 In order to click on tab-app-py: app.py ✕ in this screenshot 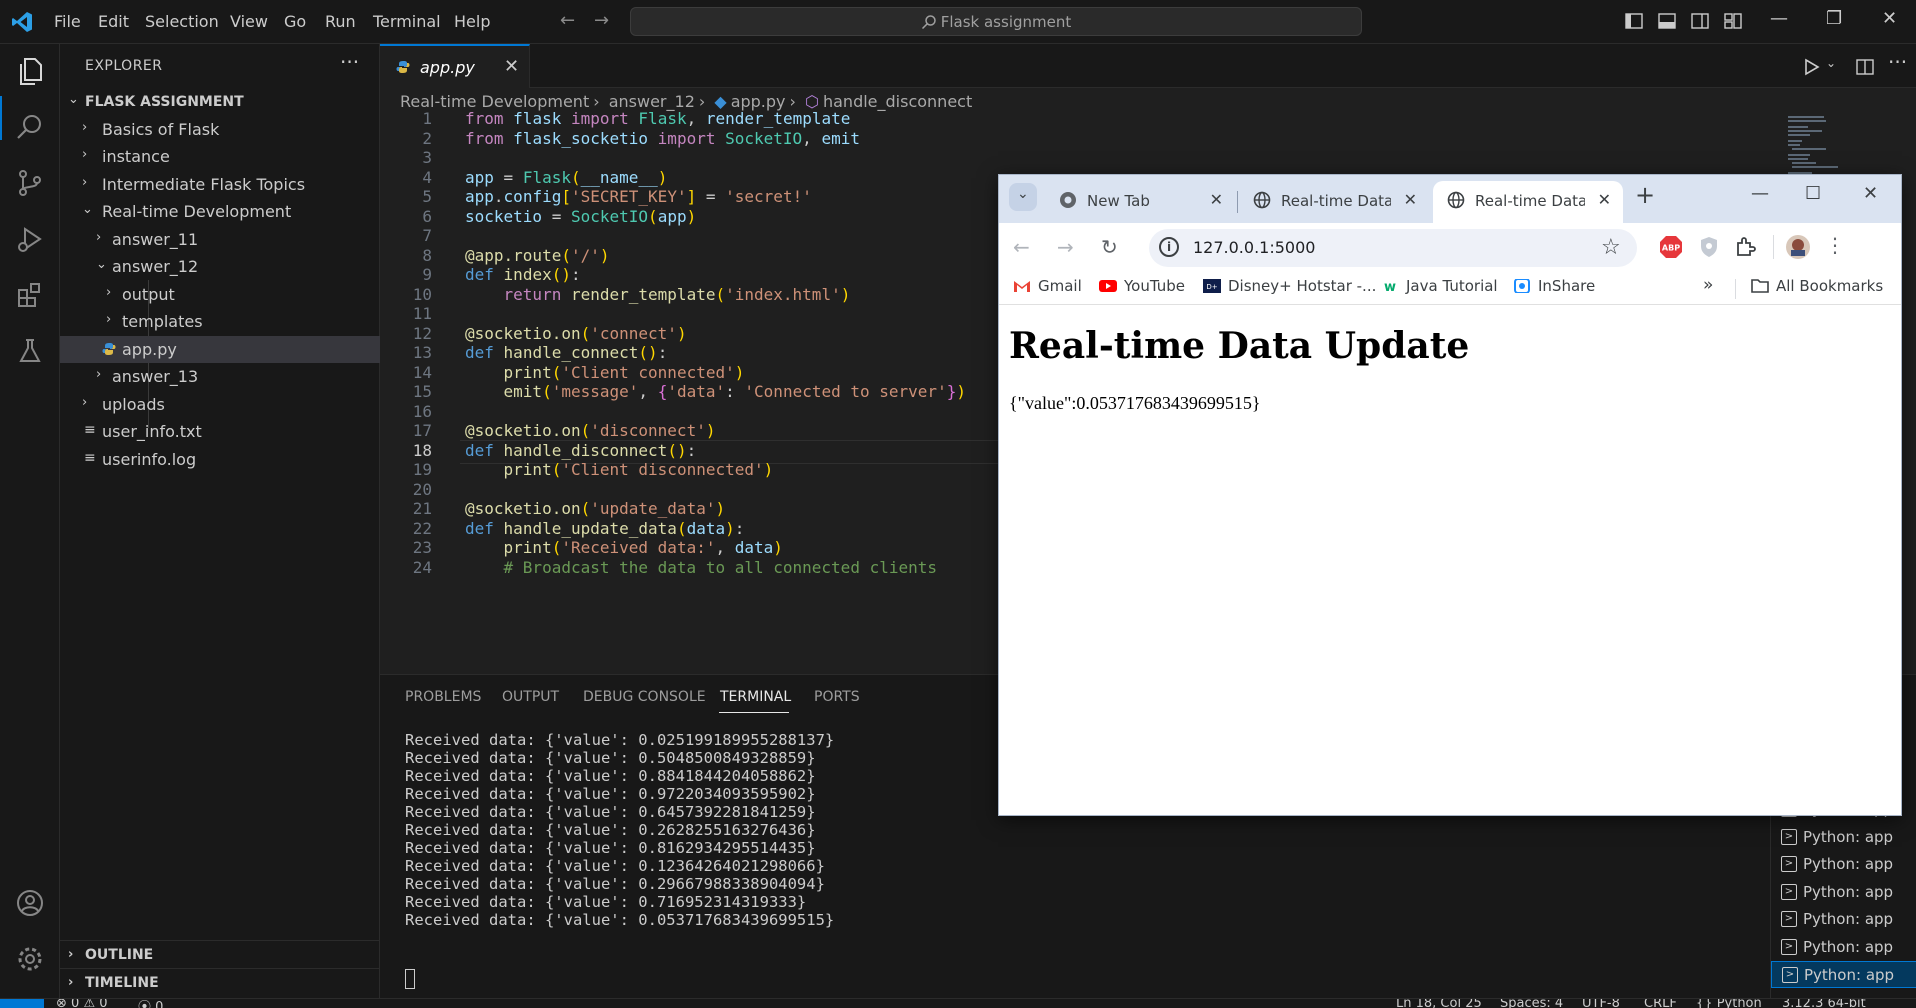, I will do `click(455, 66)`.